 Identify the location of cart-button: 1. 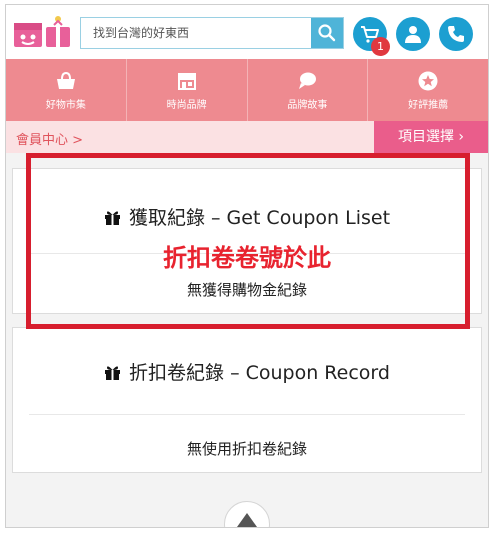
(371, 36).